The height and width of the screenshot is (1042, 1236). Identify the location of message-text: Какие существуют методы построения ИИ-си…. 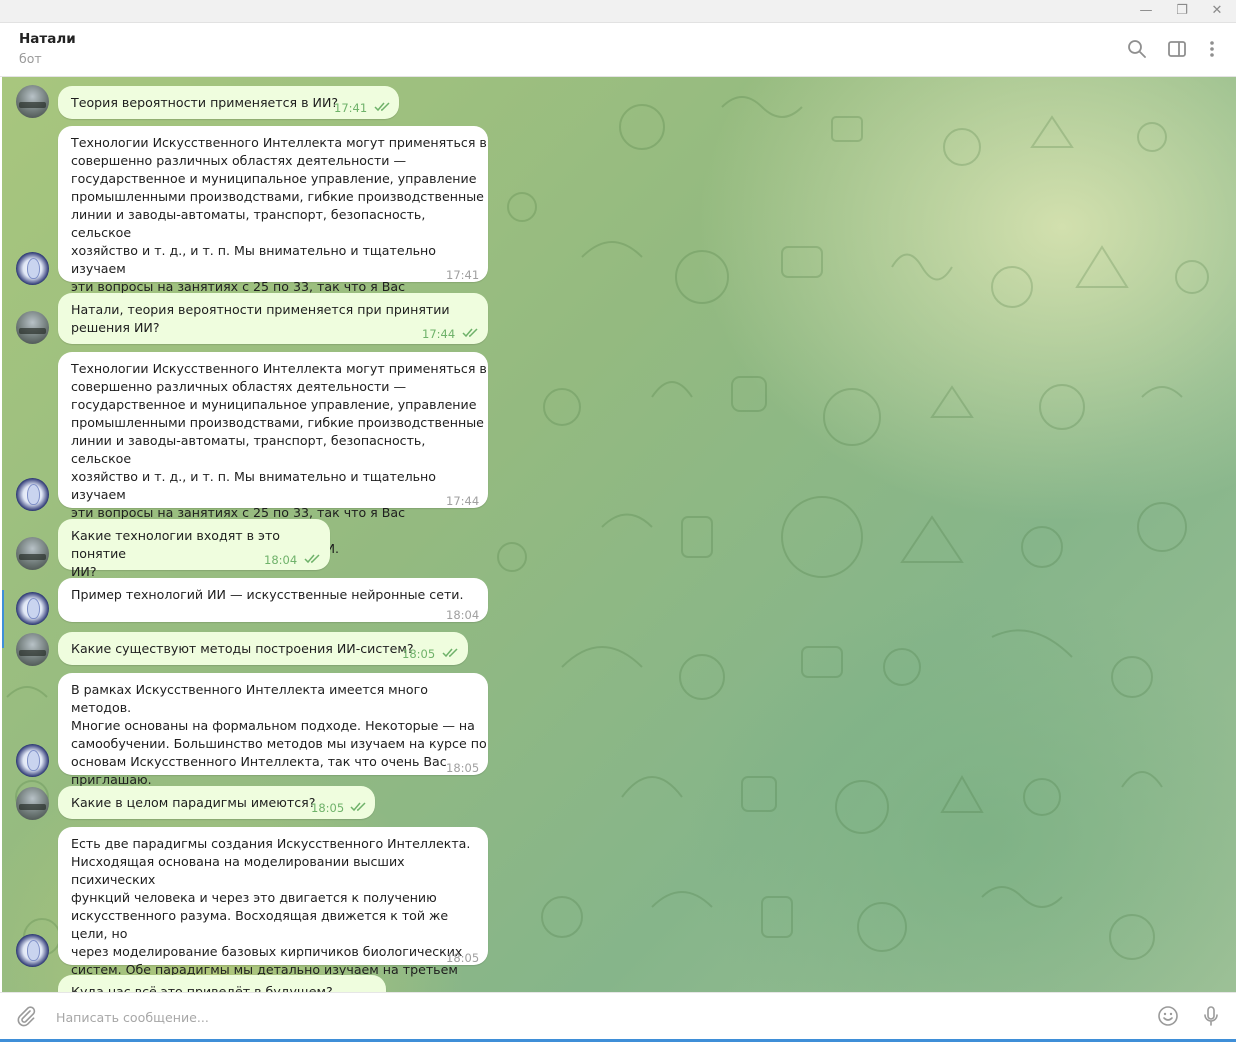
(242, 648).